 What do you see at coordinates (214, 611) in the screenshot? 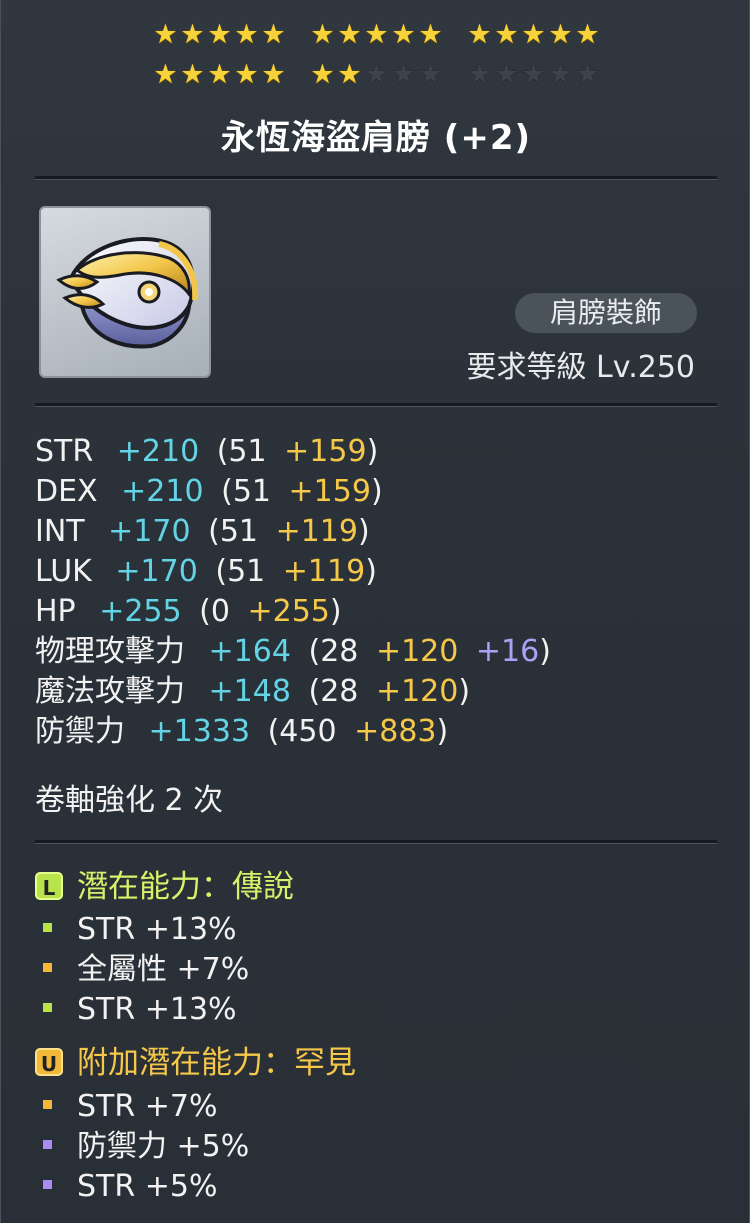
I see `stat-base: (0` at bounding box center [214, 611].